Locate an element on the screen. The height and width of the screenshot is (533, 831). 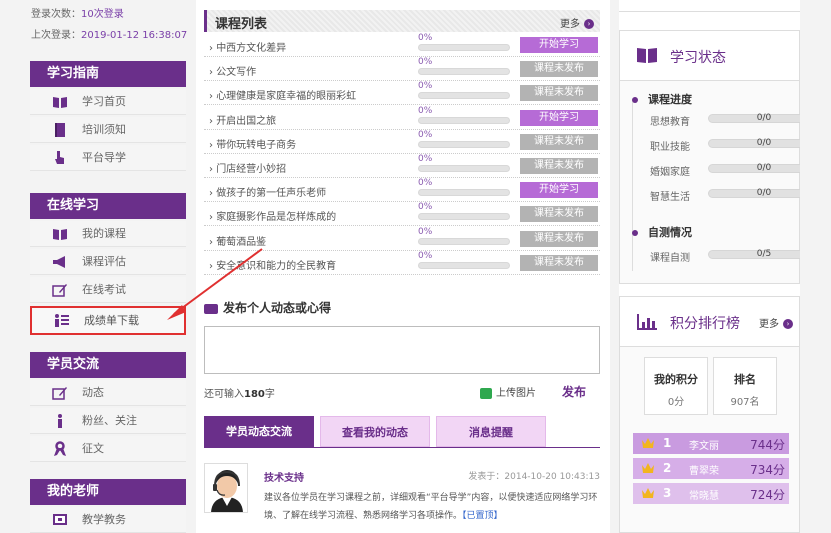
post-author: 技术支持 is located at coordinates (284, 476).